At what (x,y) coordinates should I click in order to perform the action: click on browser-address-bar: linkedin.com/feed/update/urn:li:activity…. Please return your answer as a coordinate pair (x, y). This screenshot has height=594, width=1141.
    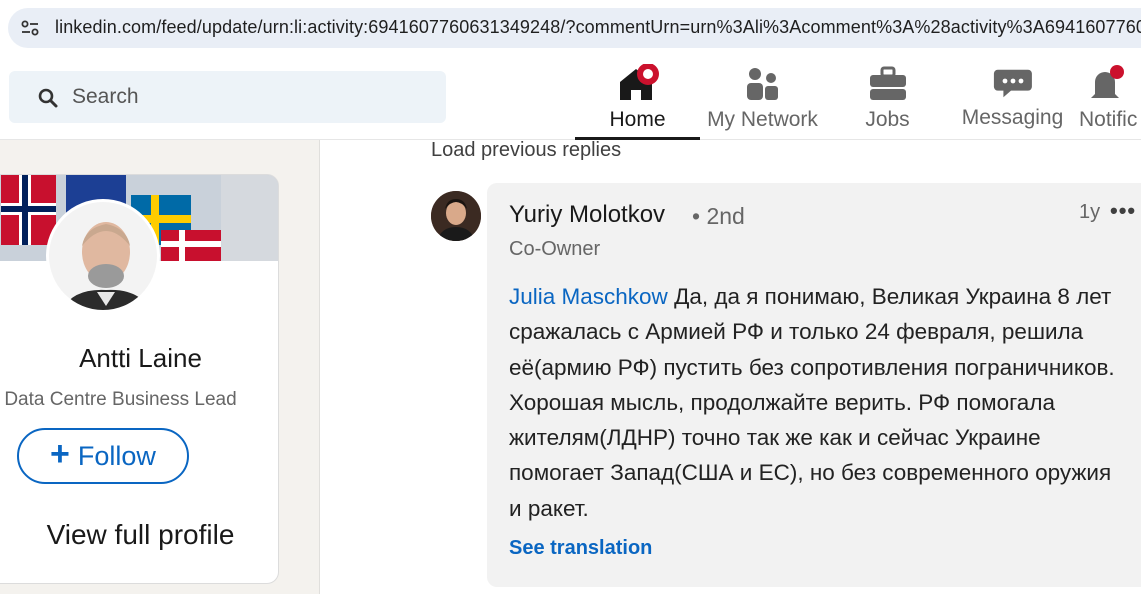
    Looking at the image, I should click on (570, 28).